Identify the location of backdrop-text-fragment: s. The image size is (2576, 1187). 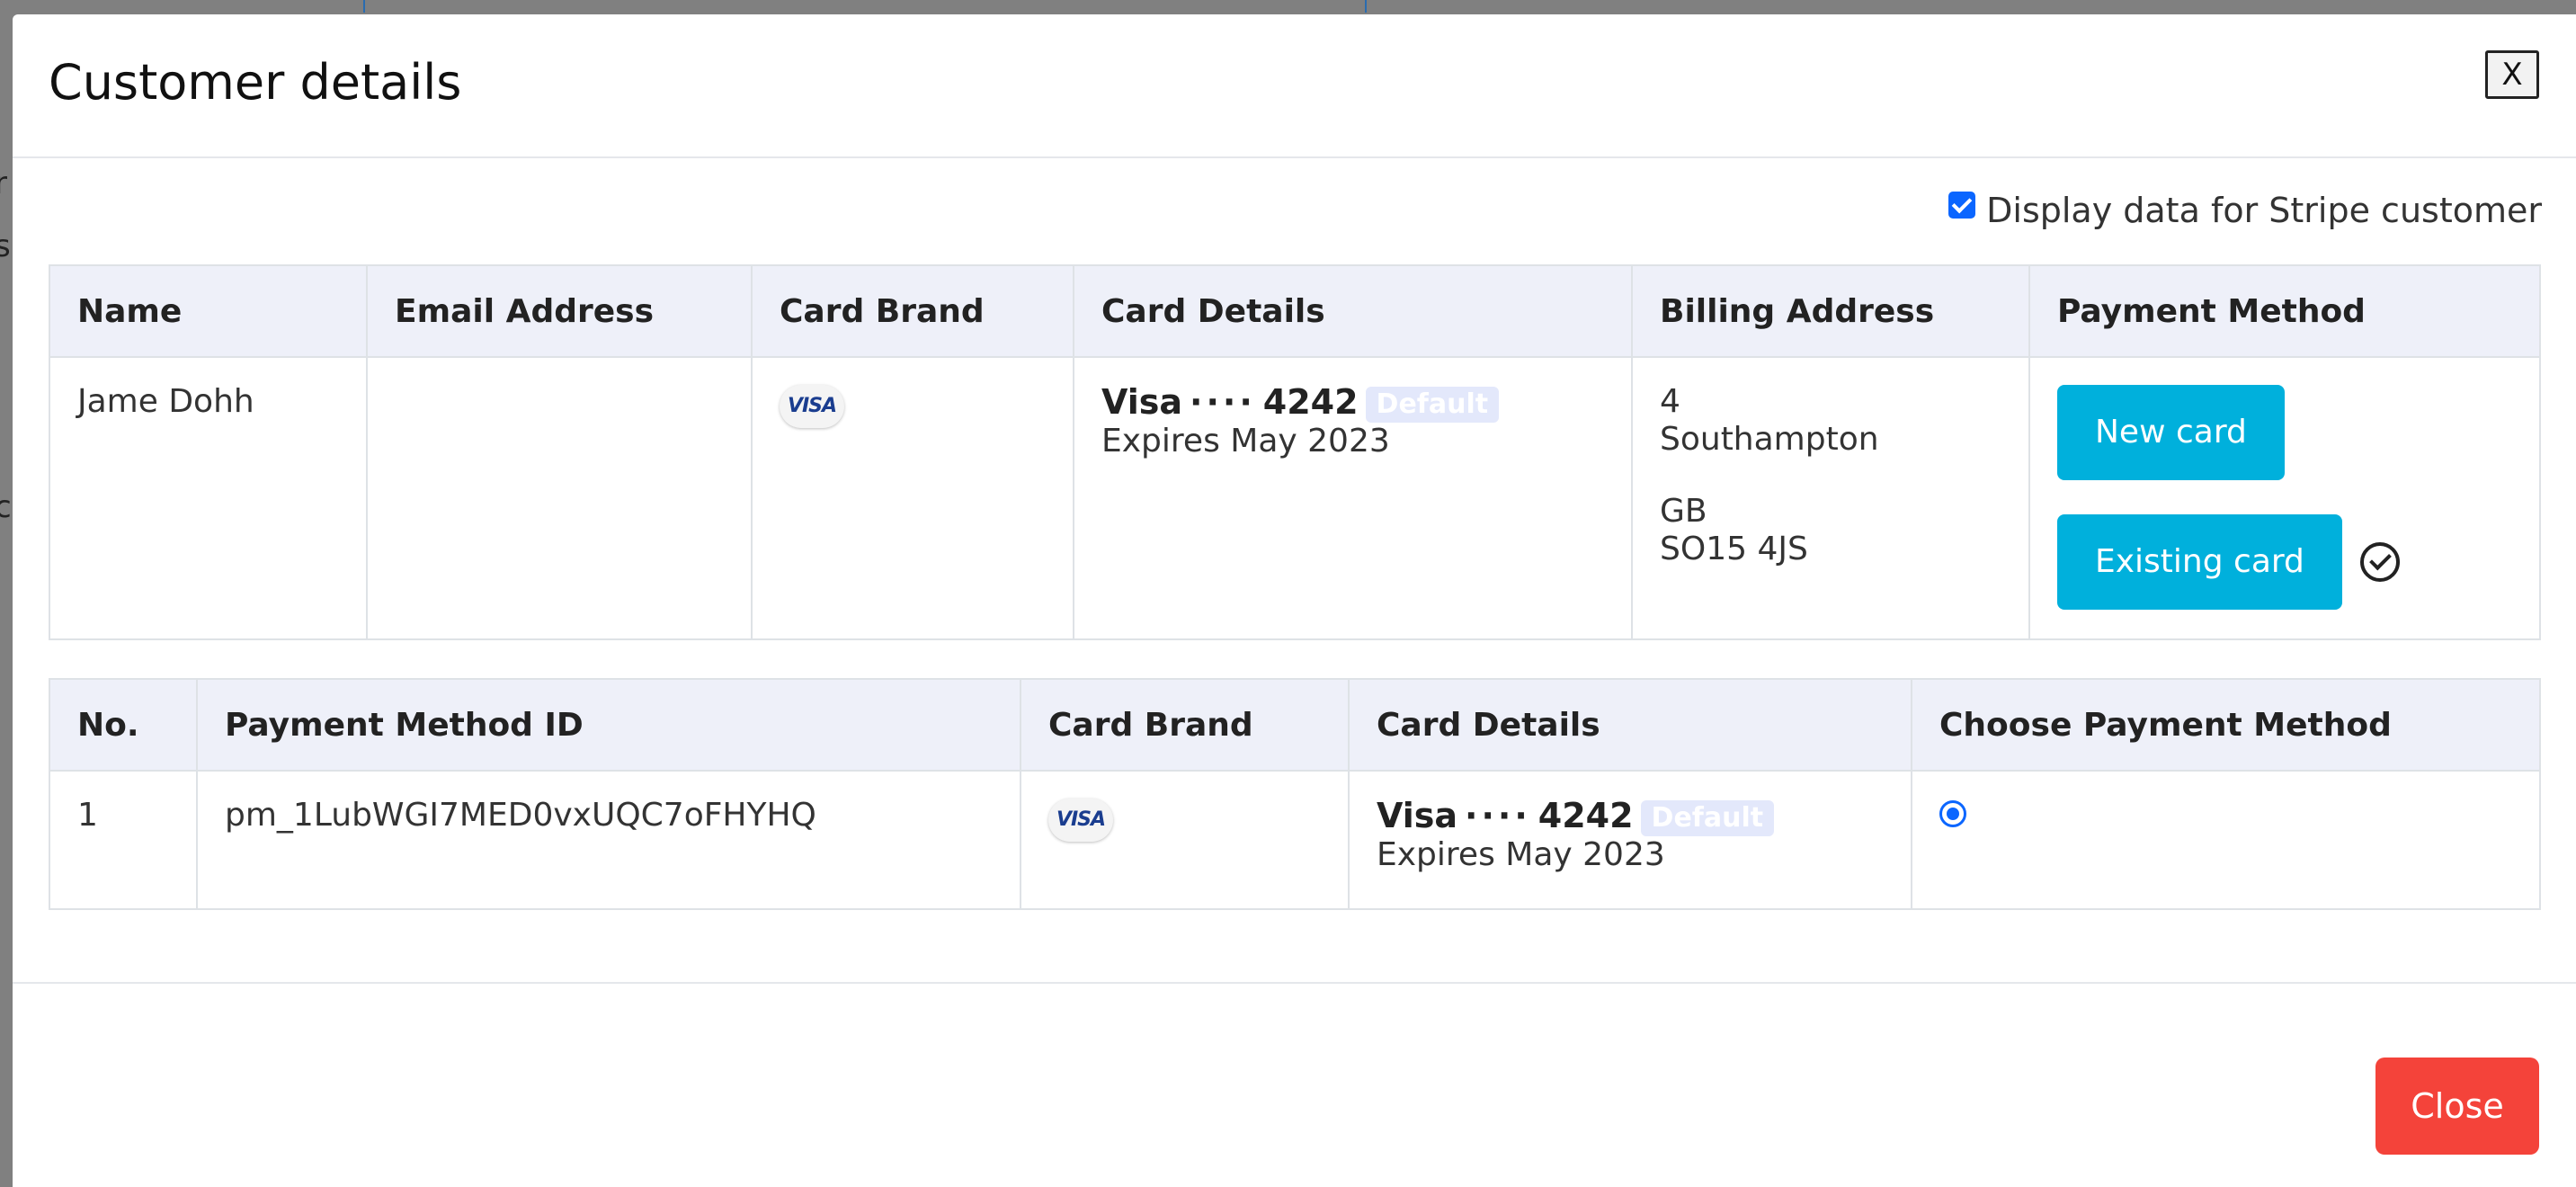
(6, 246).